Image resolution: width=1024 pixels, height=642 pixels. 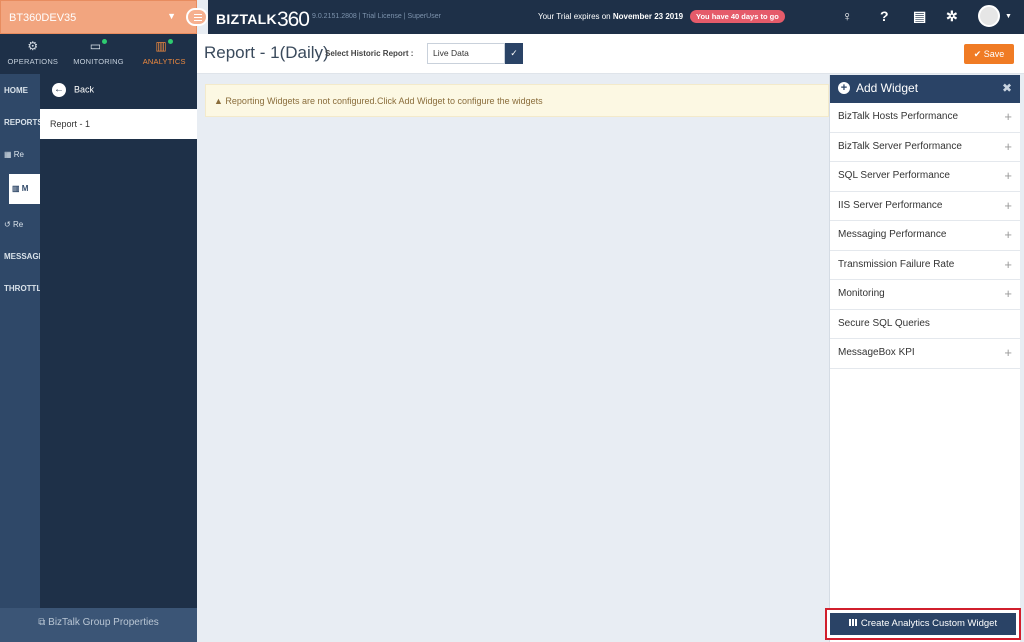 What do you see at coordinates (994, 54) in the screenshot?
I see `save-label: Save` at bounding box center [994, 54].